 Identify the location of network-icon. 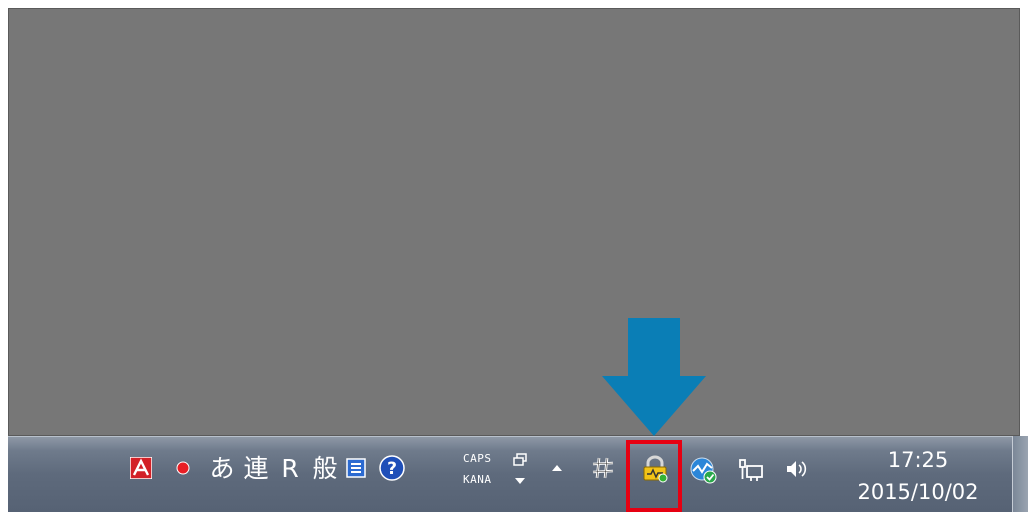
(751, 470).